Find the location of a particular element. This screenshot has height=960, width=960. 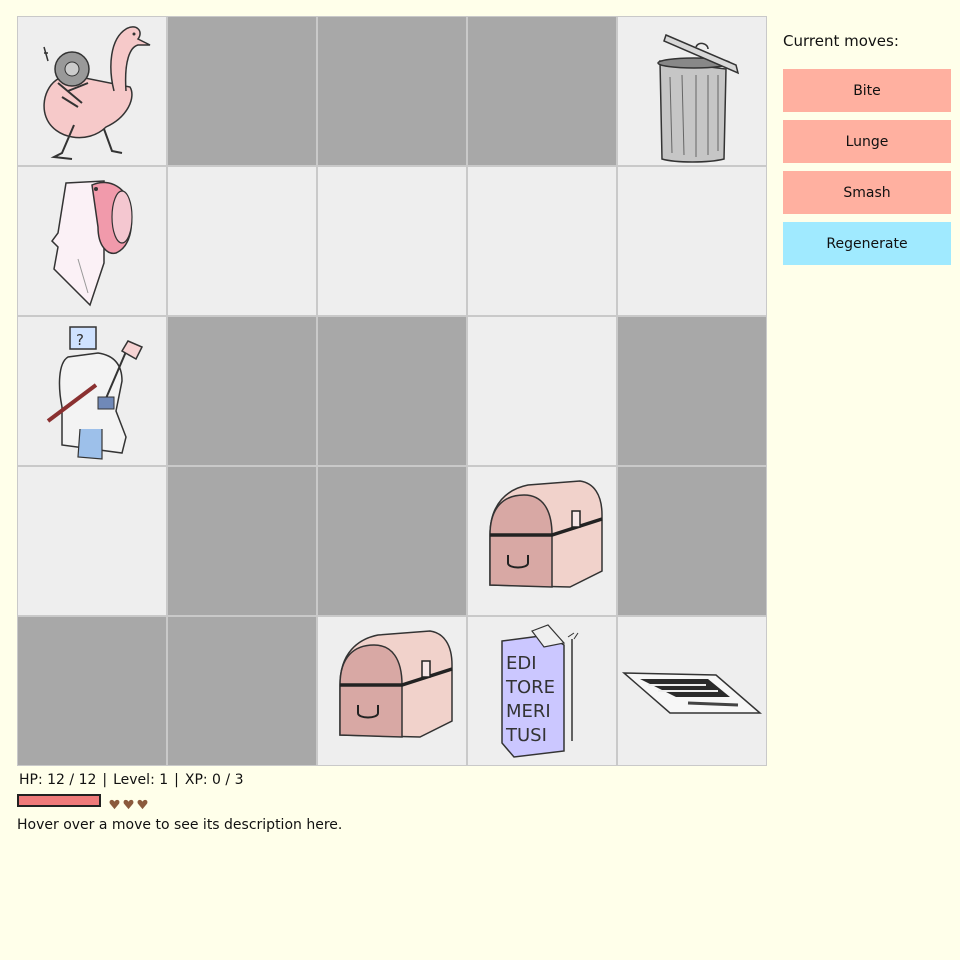

moves-title: Current moves: is located at coordinates (841, 41).